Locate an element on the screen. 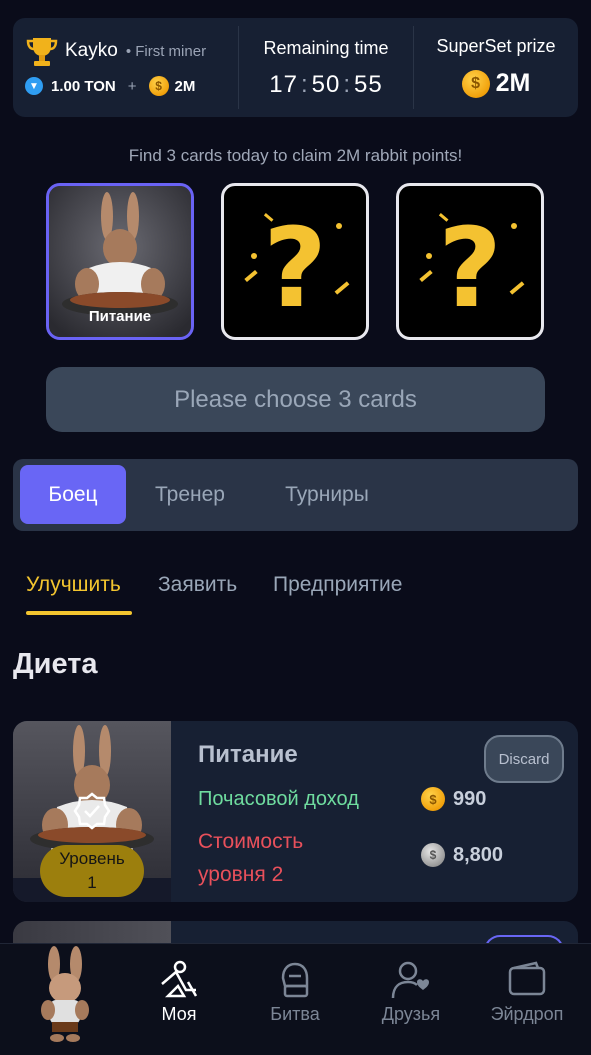  nav-mine: Моя is located at coordinates (179, 992).